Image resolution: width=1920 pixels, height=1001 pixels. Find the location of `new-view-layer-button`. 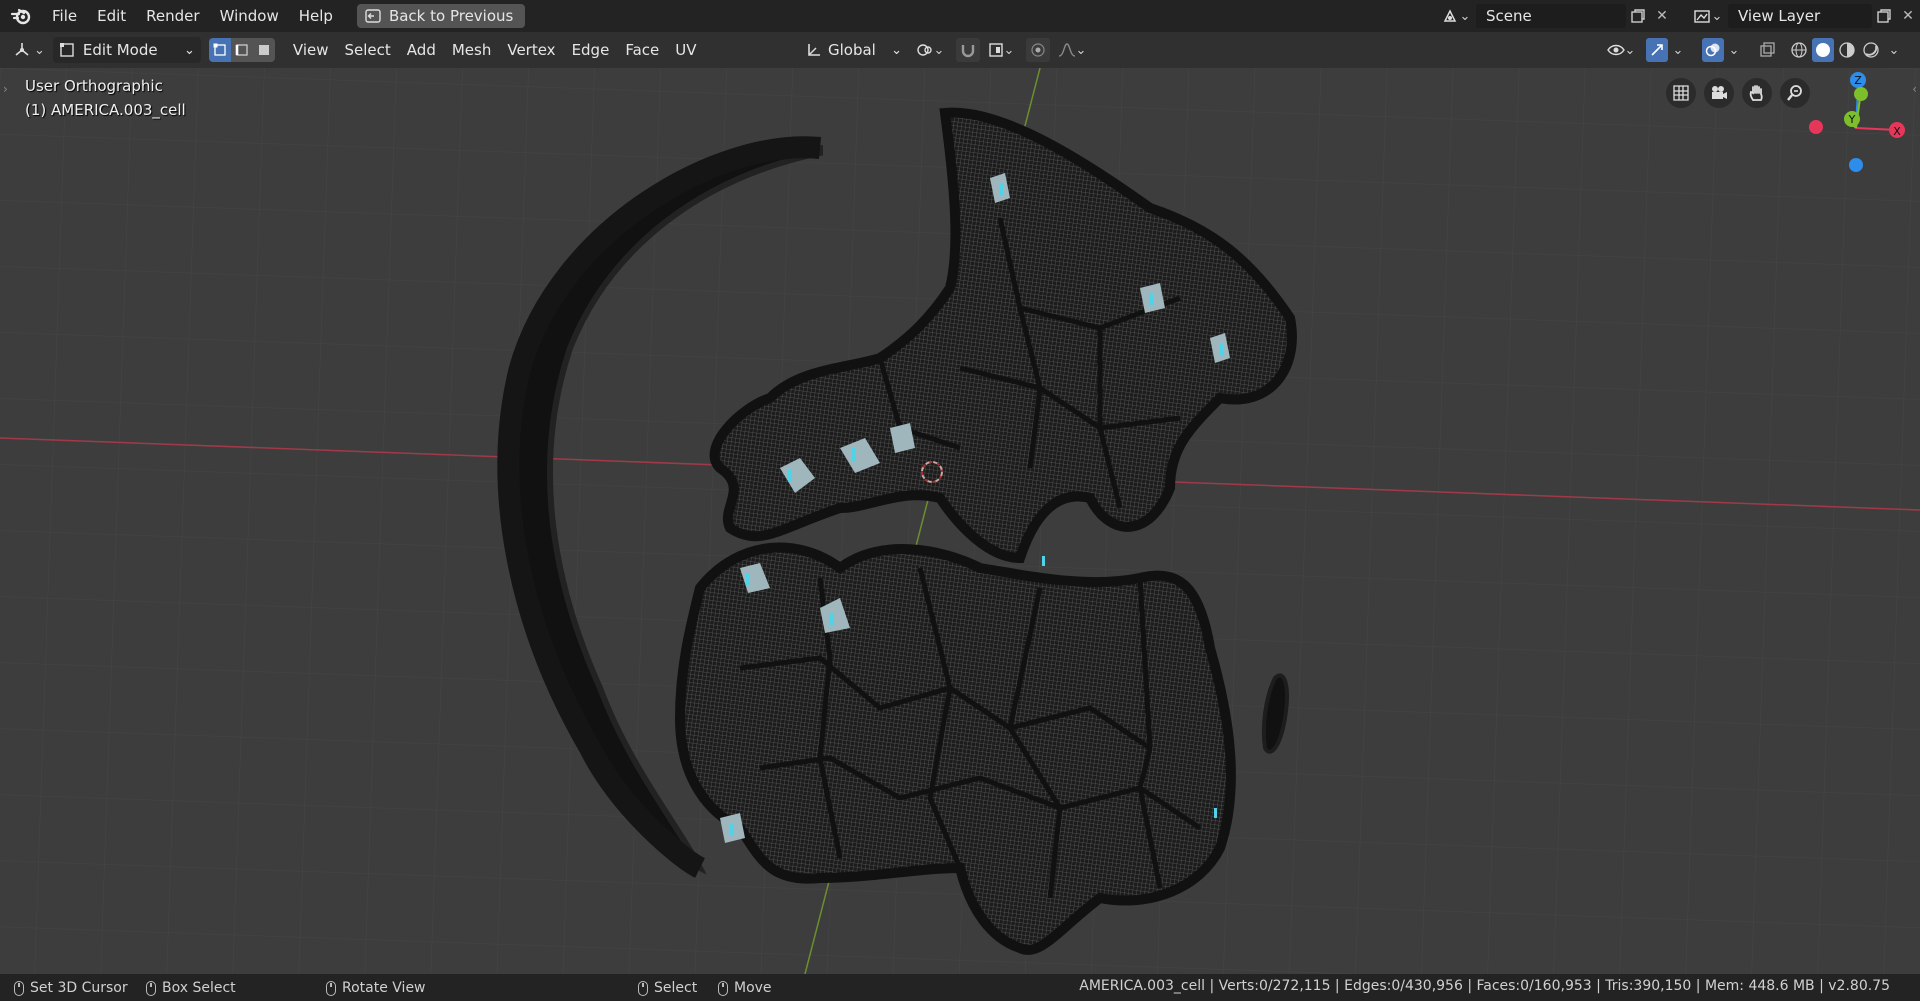

new-view-layer-button is located at coordinates (1884, 16).